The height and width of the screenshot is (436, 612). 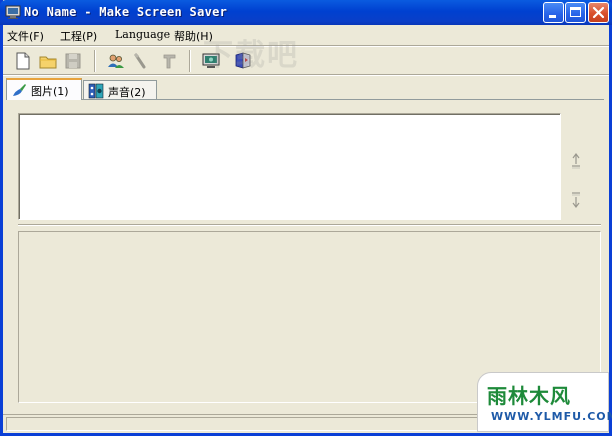 What do you see at coordinates (193, 36) in the screenshot?
I see `menu-help: 帮助(H)` at bounding box center [193, 36].